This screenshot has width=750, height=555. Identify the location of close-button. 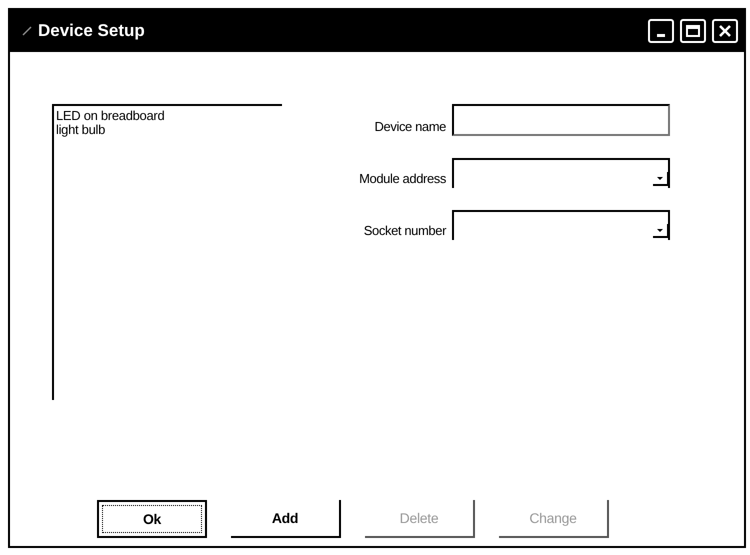
(725, 31).